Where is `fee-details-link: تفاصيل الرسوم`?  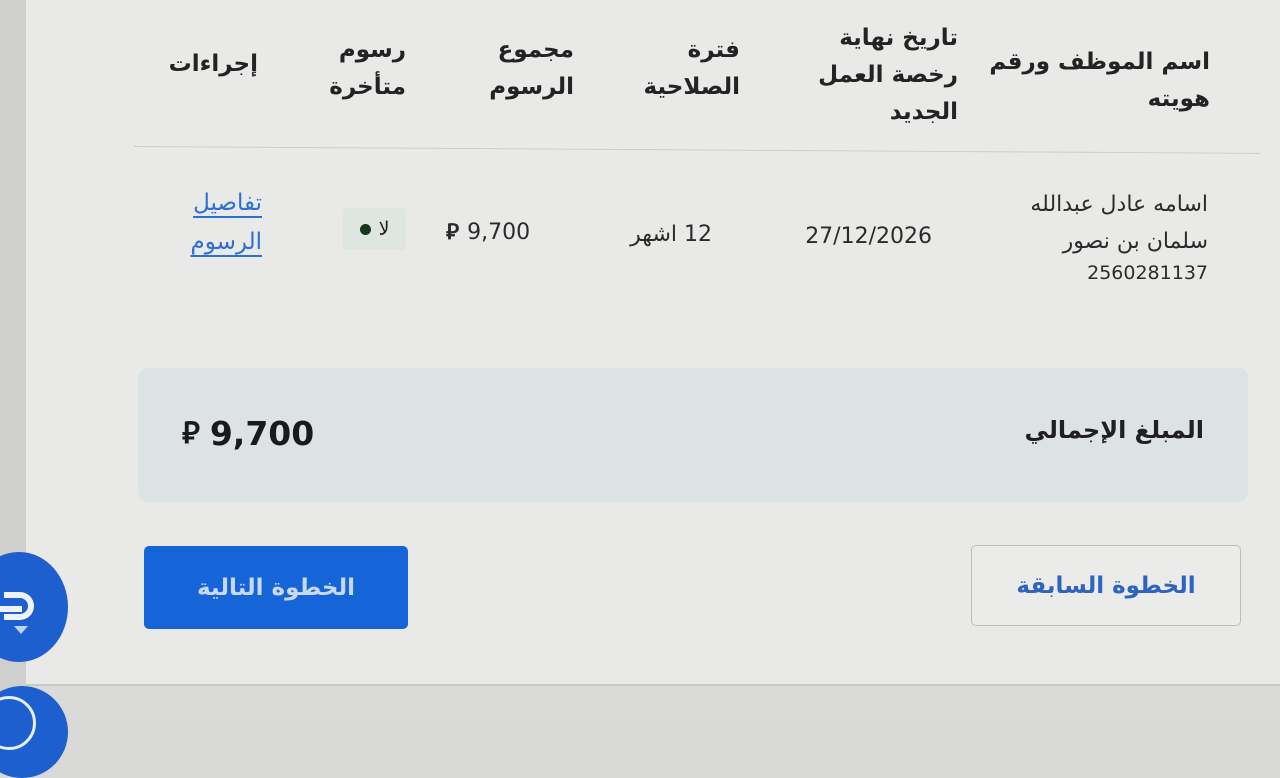 fee-details-link: تفاصيل الرسوم is located at coordinates (214, 223).